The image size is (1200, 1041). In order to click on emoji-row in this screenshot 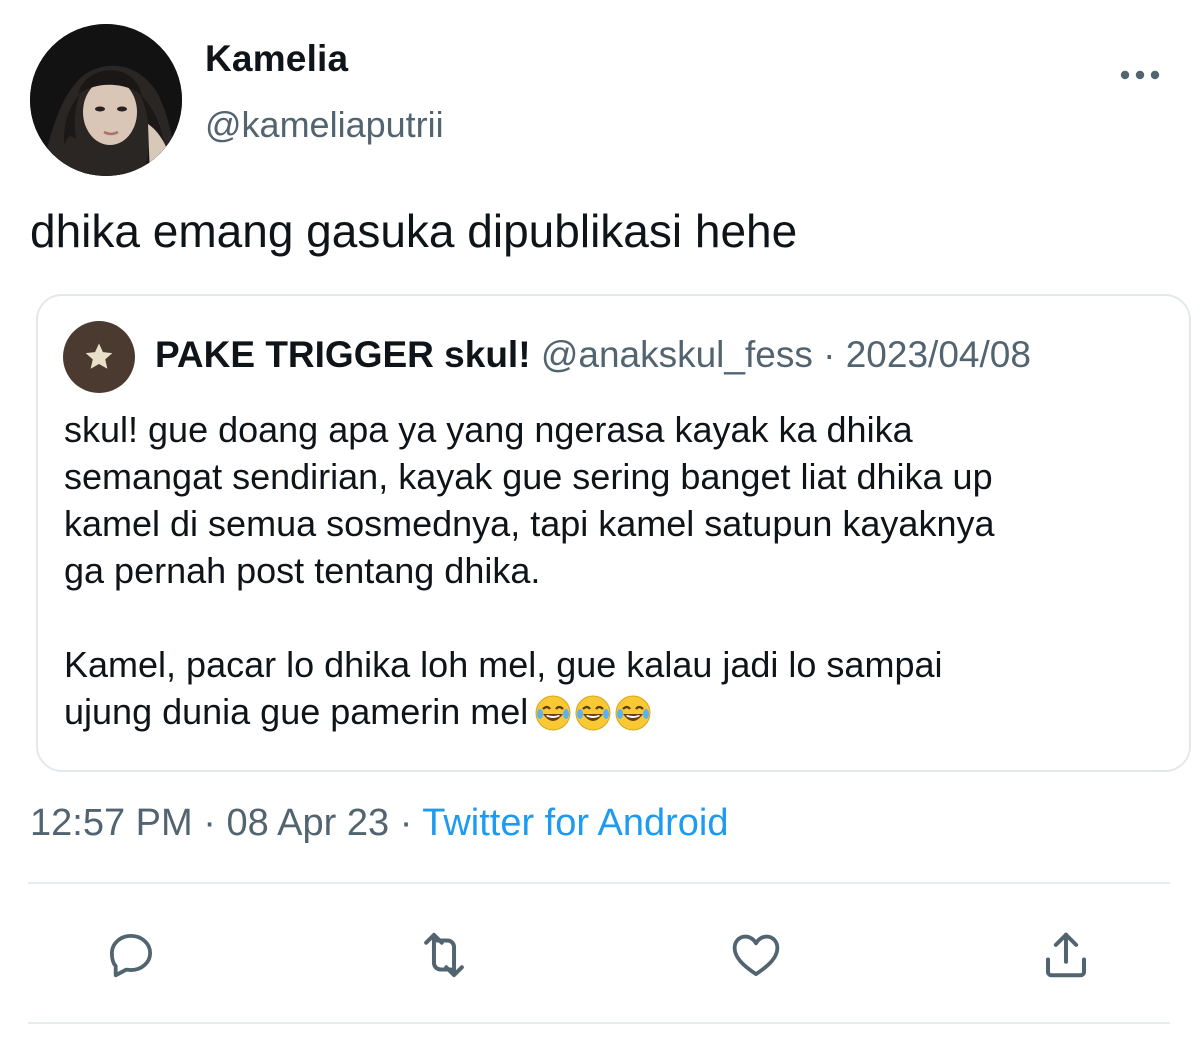, I will do `click(593, 713)`.